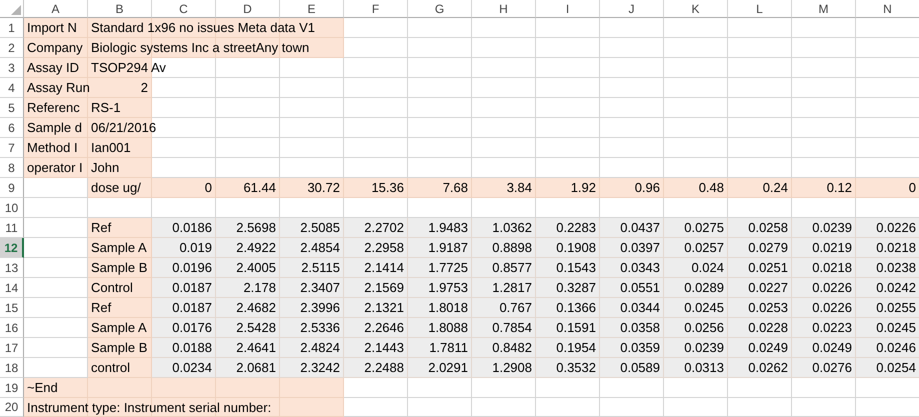 The image size is (919, 417). I want to click on row-header: 8, so click(12, 168).